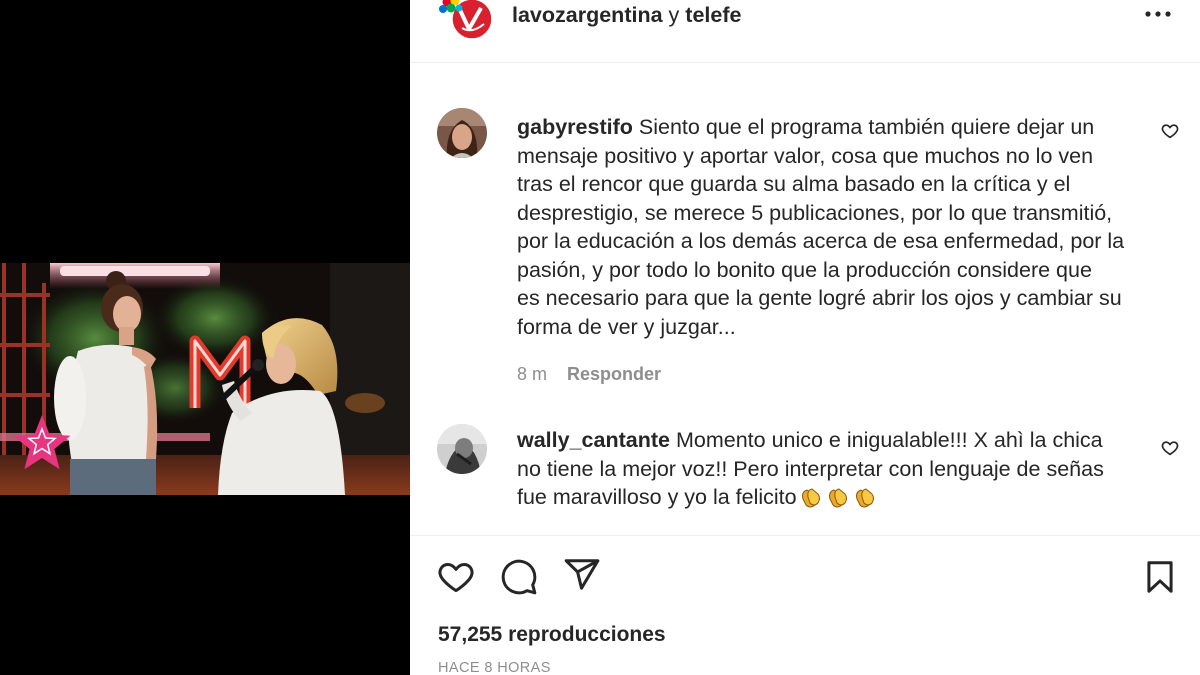  What do you see at coordinates (1158, 14) in the screenshot?
I see `more-options-icon` at bounding box center [1158, 14].